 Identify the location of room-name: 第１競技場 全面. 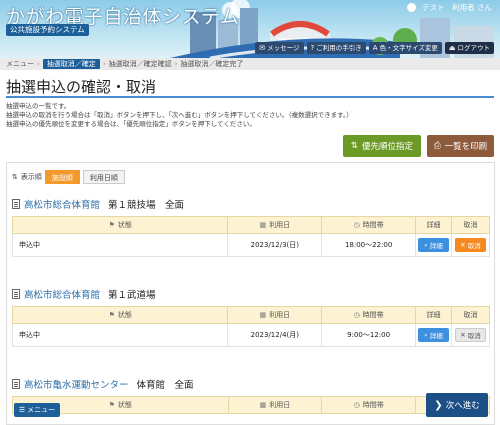
(146, 205).